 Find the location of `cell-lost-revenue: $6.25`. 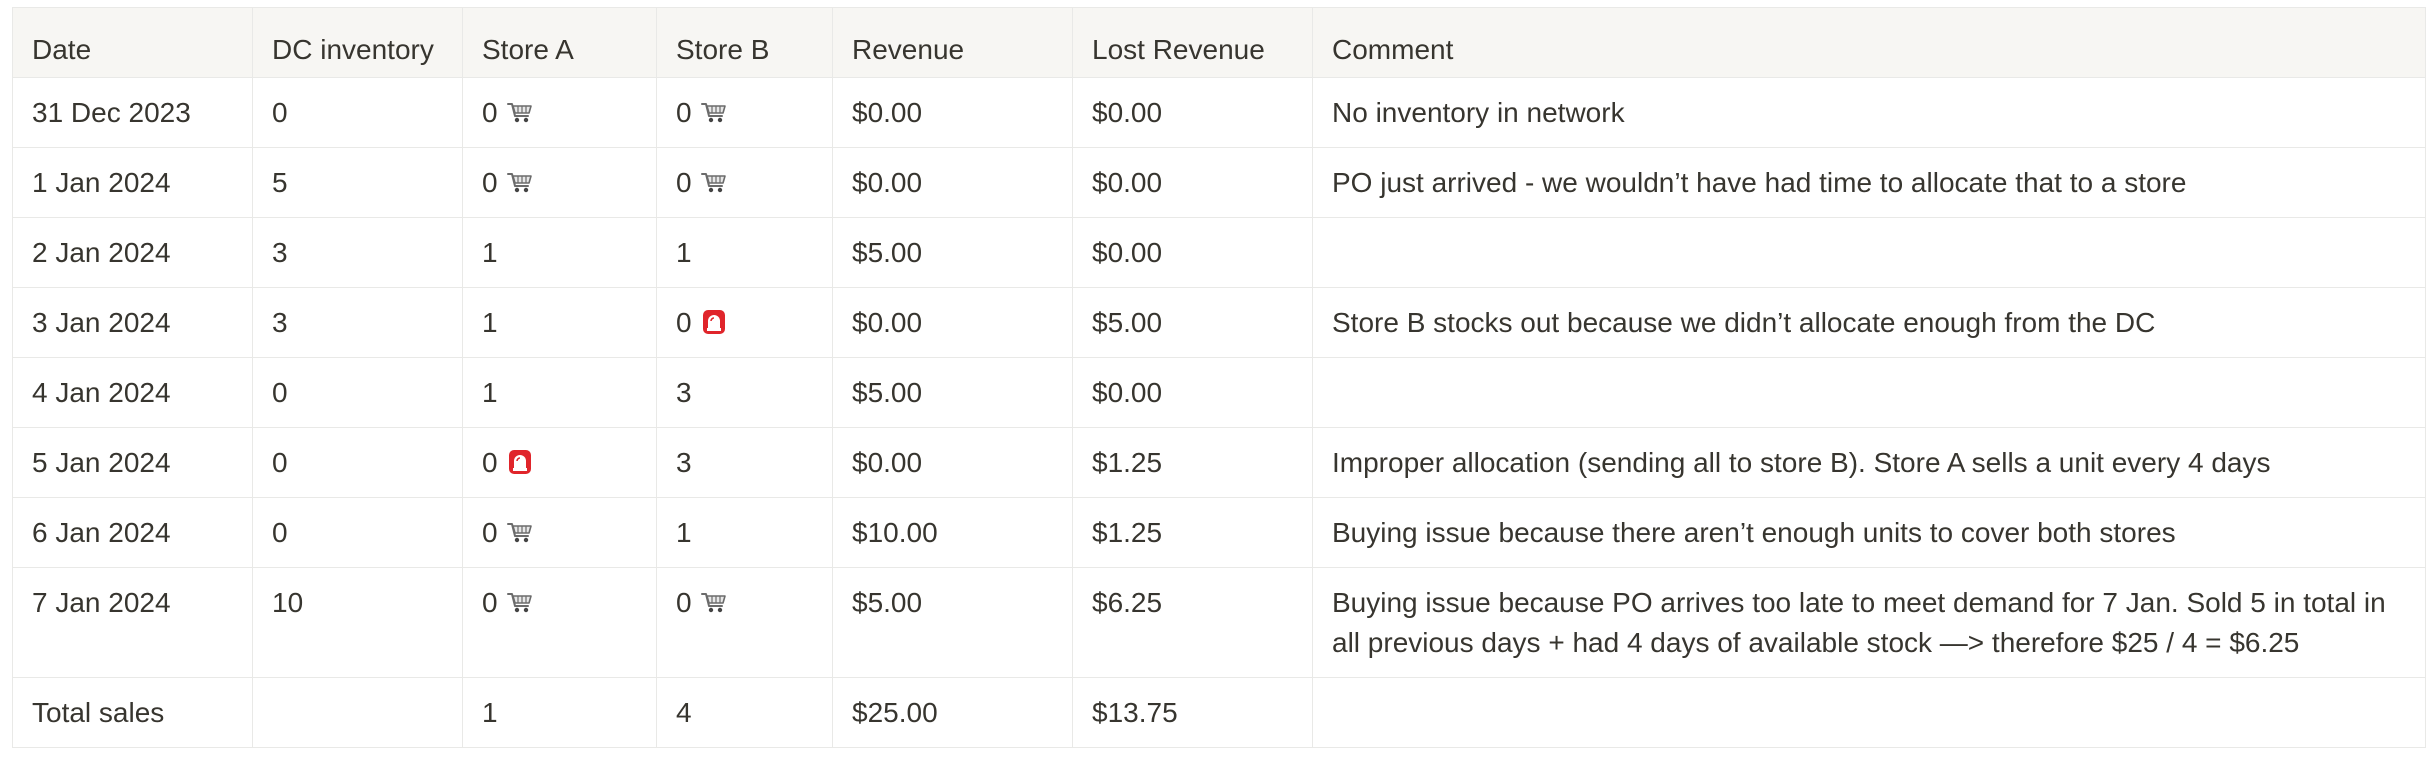

cell-lost-revenue: $6.25 is located at coordinates (1192, 622).